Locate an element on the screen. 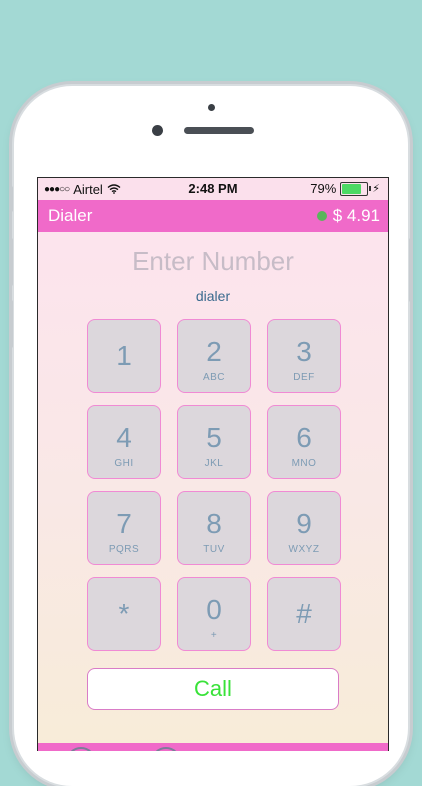 The width and height of the screenshot is (422, 786). key-digit: 5 is located at coordinates (214, 437).